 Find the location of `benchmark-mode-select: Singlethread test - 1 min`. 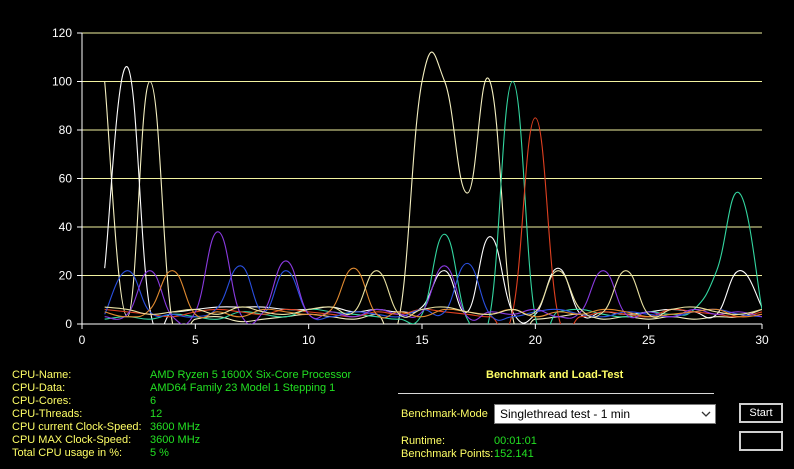

benchmark-mode-select: Singlethread test - 1 min is located at coordinates (605, 414).